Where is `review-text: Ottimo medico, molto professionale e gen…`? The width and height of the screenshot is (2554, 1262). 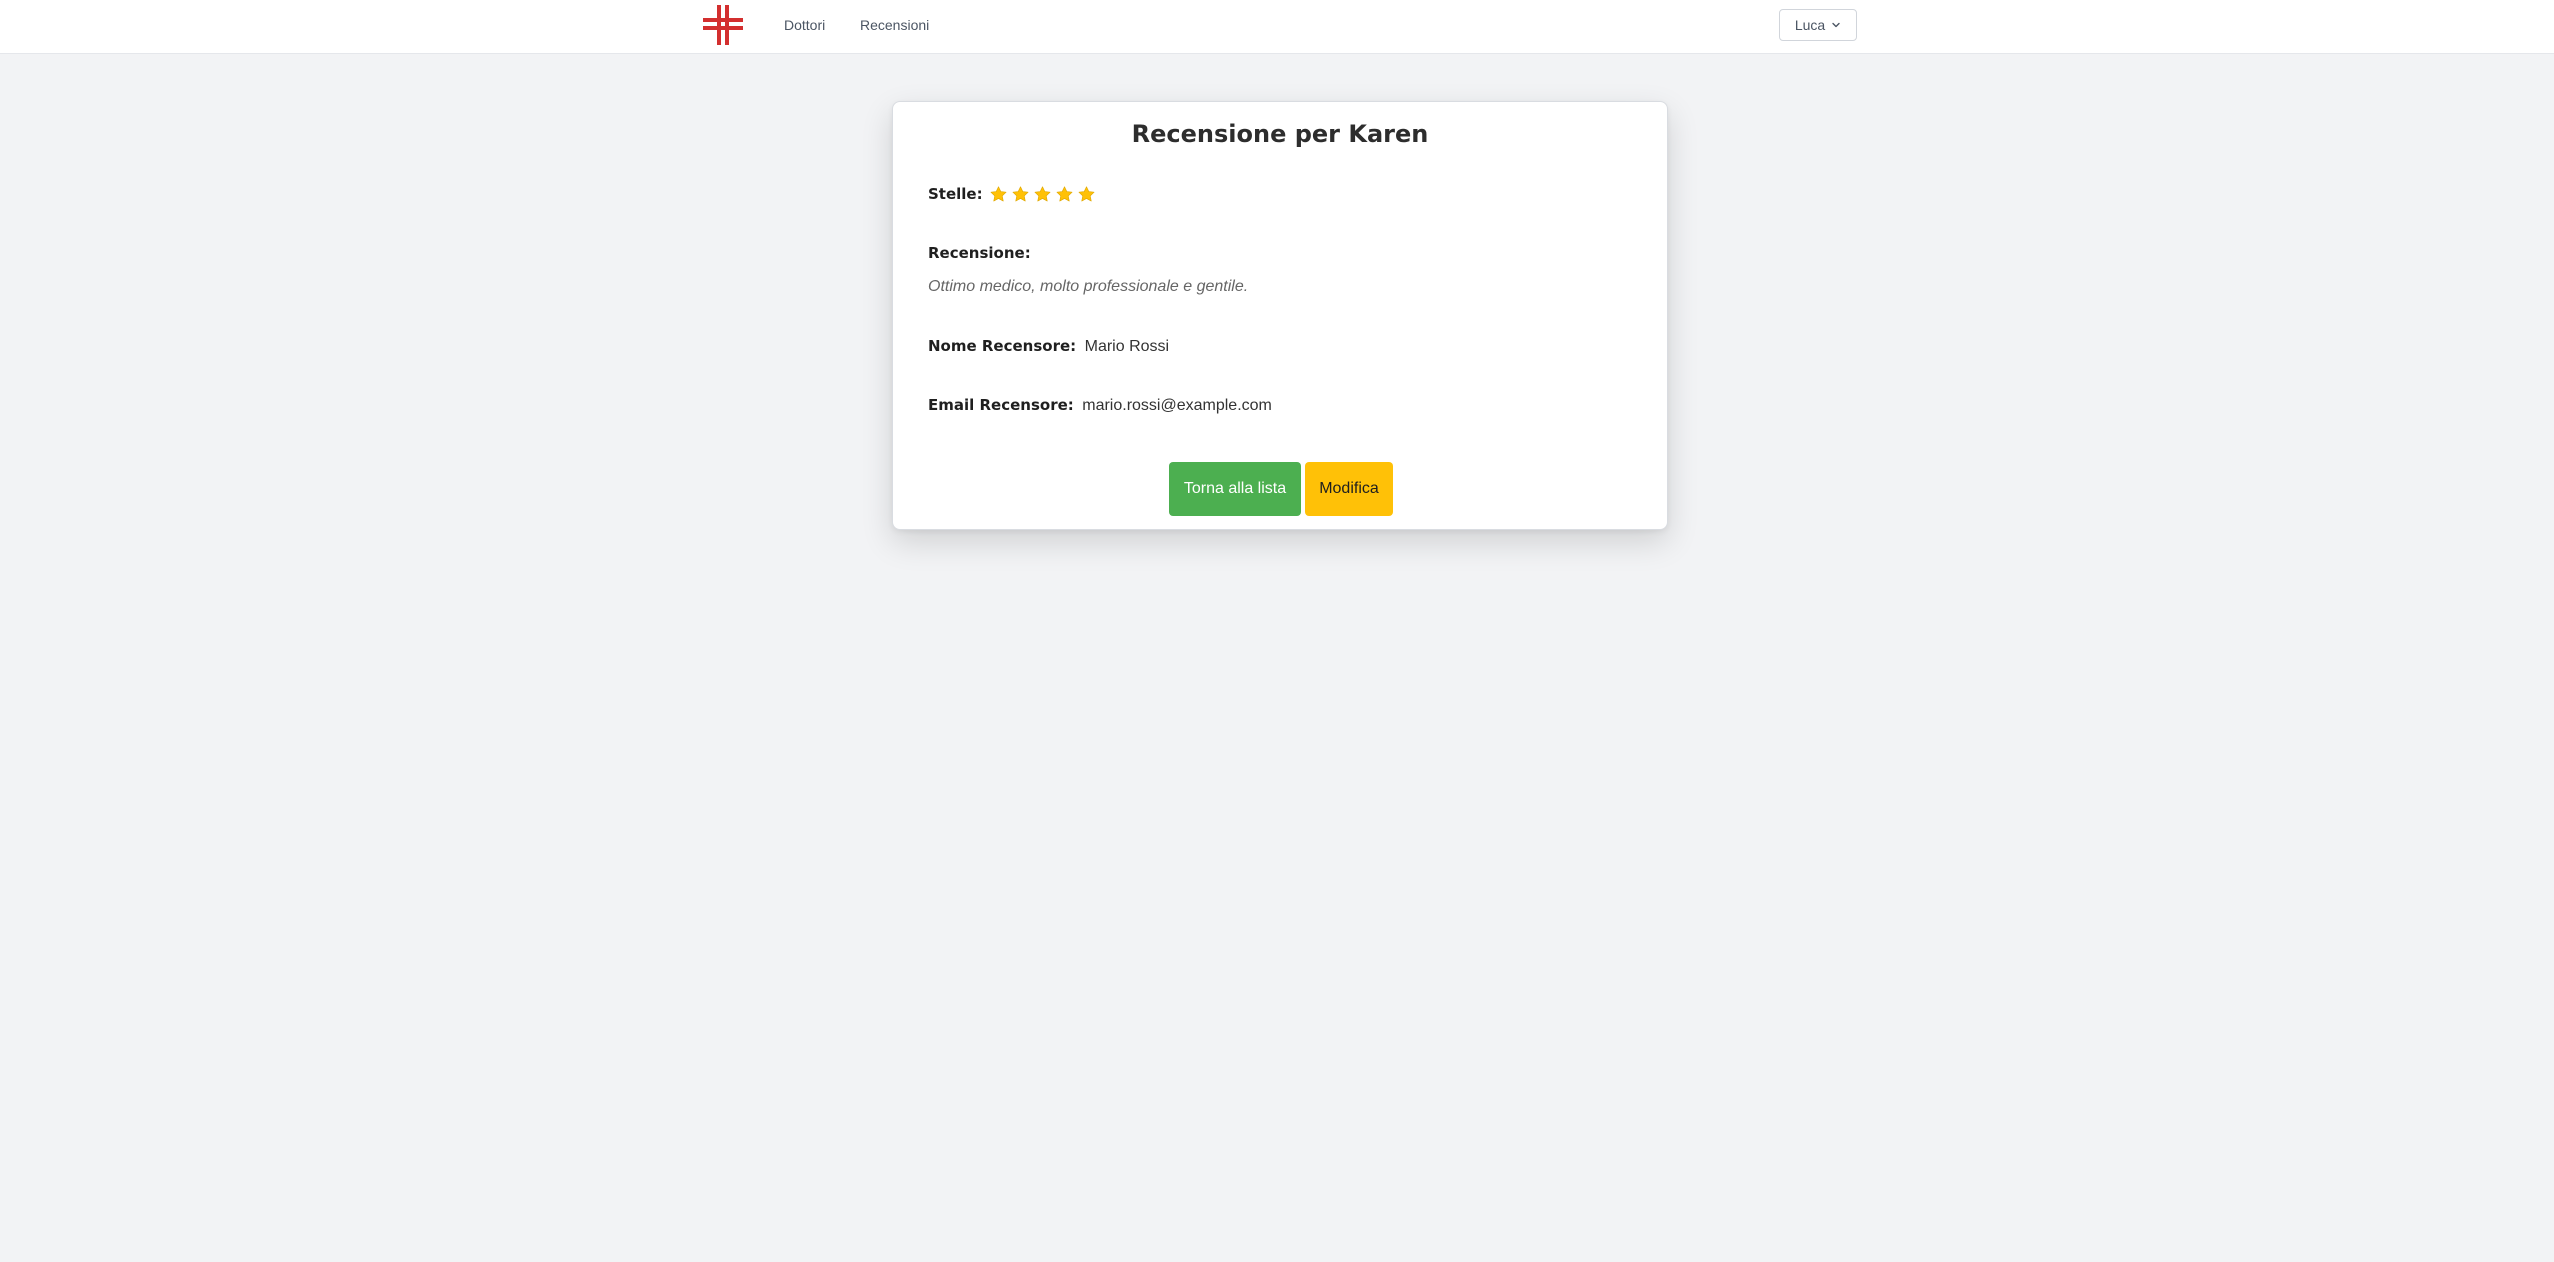 review-text: Ottimo medico, molto professionale e gen… is located at coordinates (1088, 286).